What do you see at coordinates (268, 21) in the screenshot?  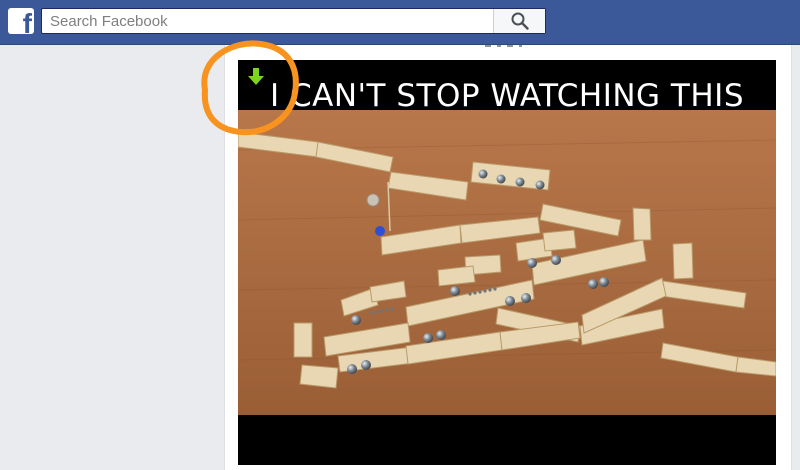 I see `search-input` at bounding box center [268, 21].